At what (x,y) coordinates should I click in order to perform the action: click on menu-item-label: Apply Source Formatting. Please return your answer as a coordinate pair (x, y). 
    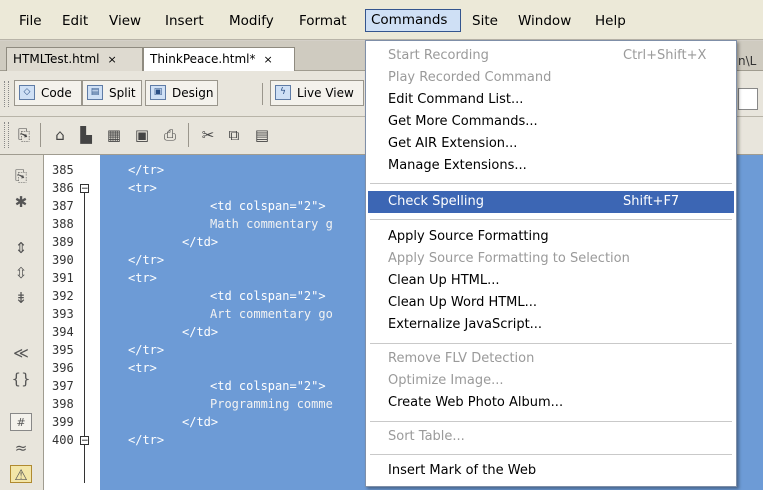
    Looking at the image, I should click on (468, 236).